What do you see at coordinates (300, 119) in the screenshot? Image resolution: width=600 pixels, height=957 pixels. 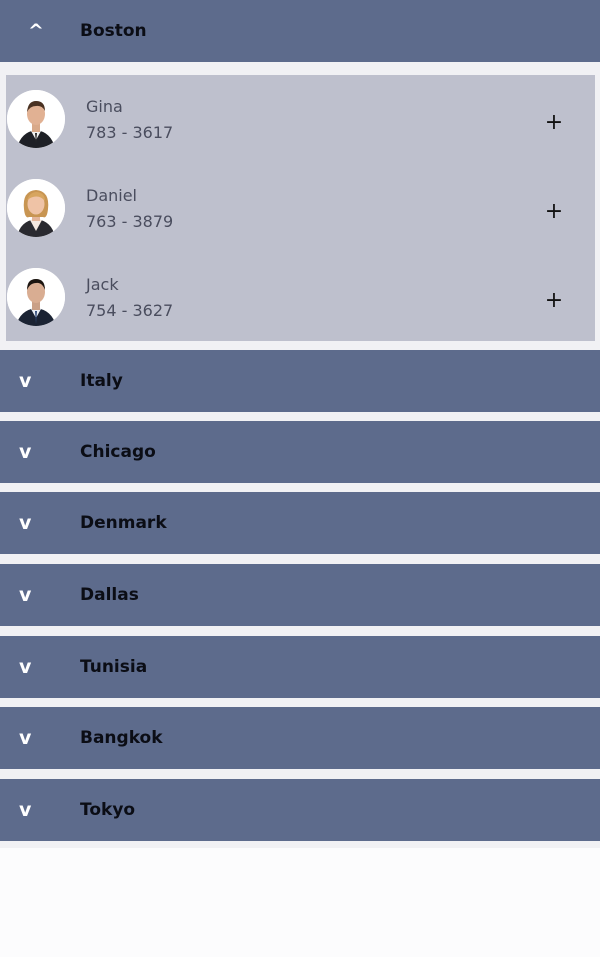 I see `contact-row: Gina 783 - 3617 +` at bounding box center [300, 119].